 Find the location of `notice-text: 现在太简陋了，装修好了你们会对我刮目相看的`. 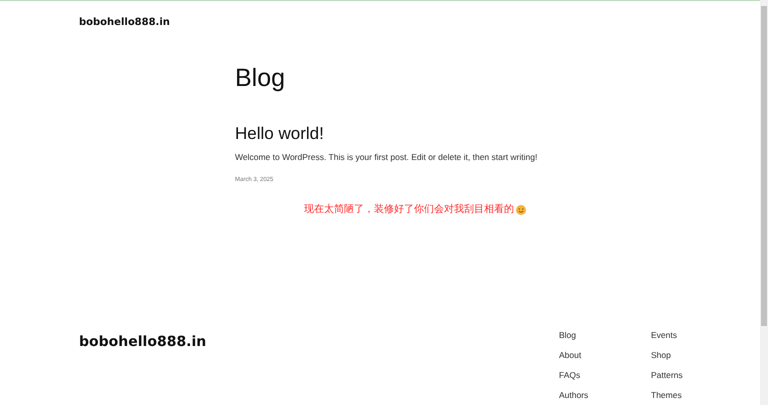

notice-text: 现在太简陋了，装修好了你们会对我刮目相看的 is located at coordinates (409, 210).